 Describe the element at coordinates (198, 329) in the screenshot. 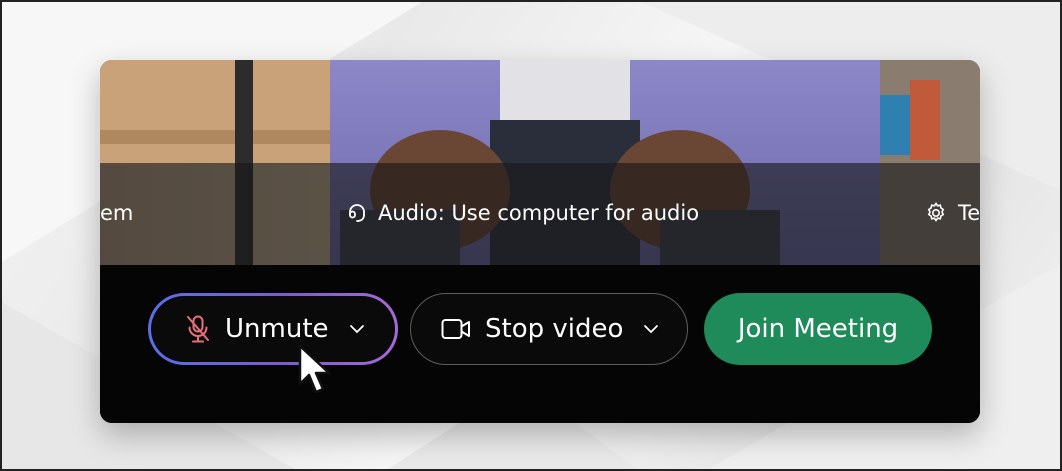

I see `microphone-muted-icon` at that location.